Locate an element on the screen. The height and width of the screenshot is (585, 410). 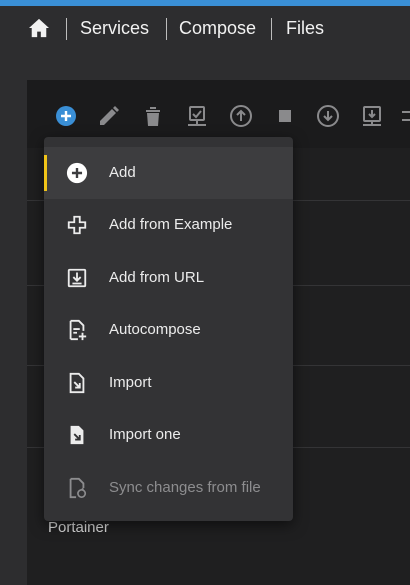
add-cross-icon is located at coordinates (77, 225).